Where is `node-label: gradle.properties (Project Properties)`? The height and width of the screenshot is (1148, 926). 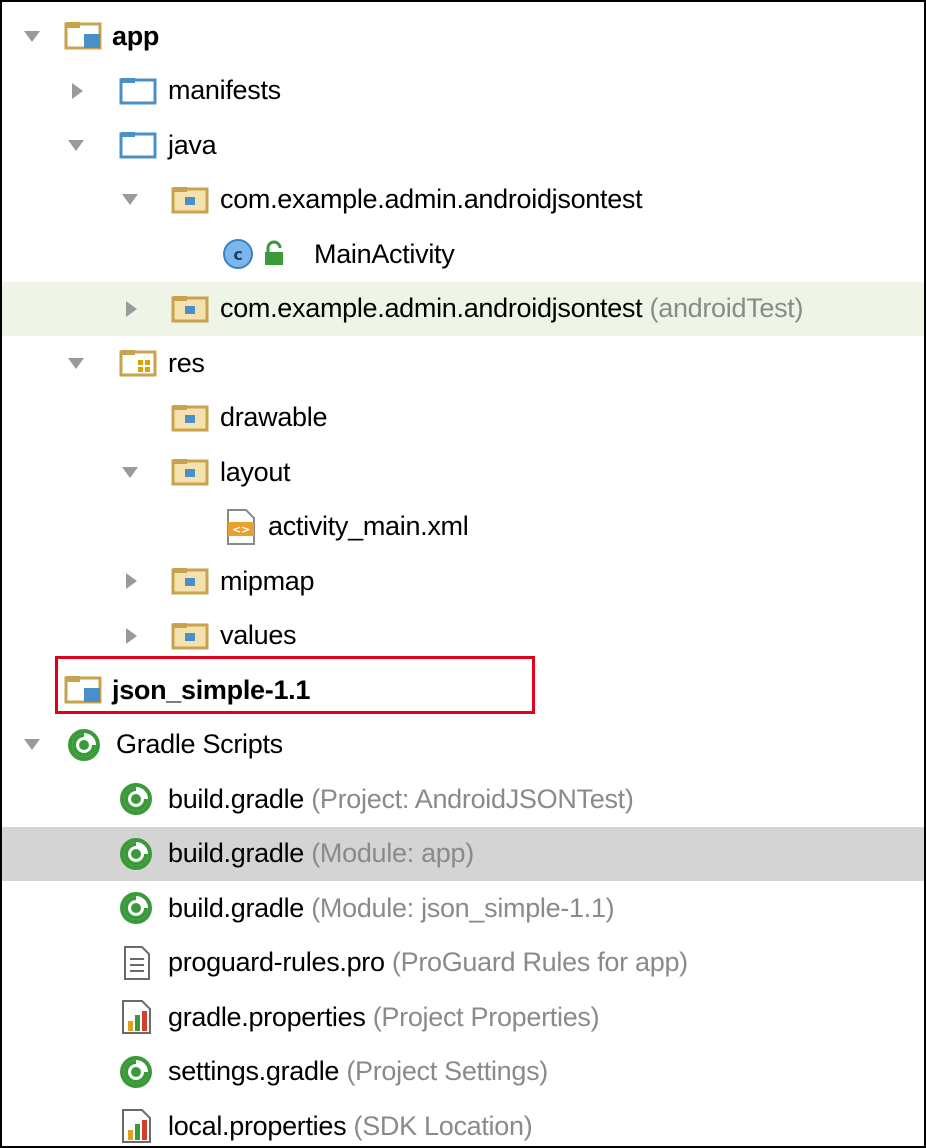
node-label: gradle.properties (Project Properties) is located at coordinates (384, 1017).